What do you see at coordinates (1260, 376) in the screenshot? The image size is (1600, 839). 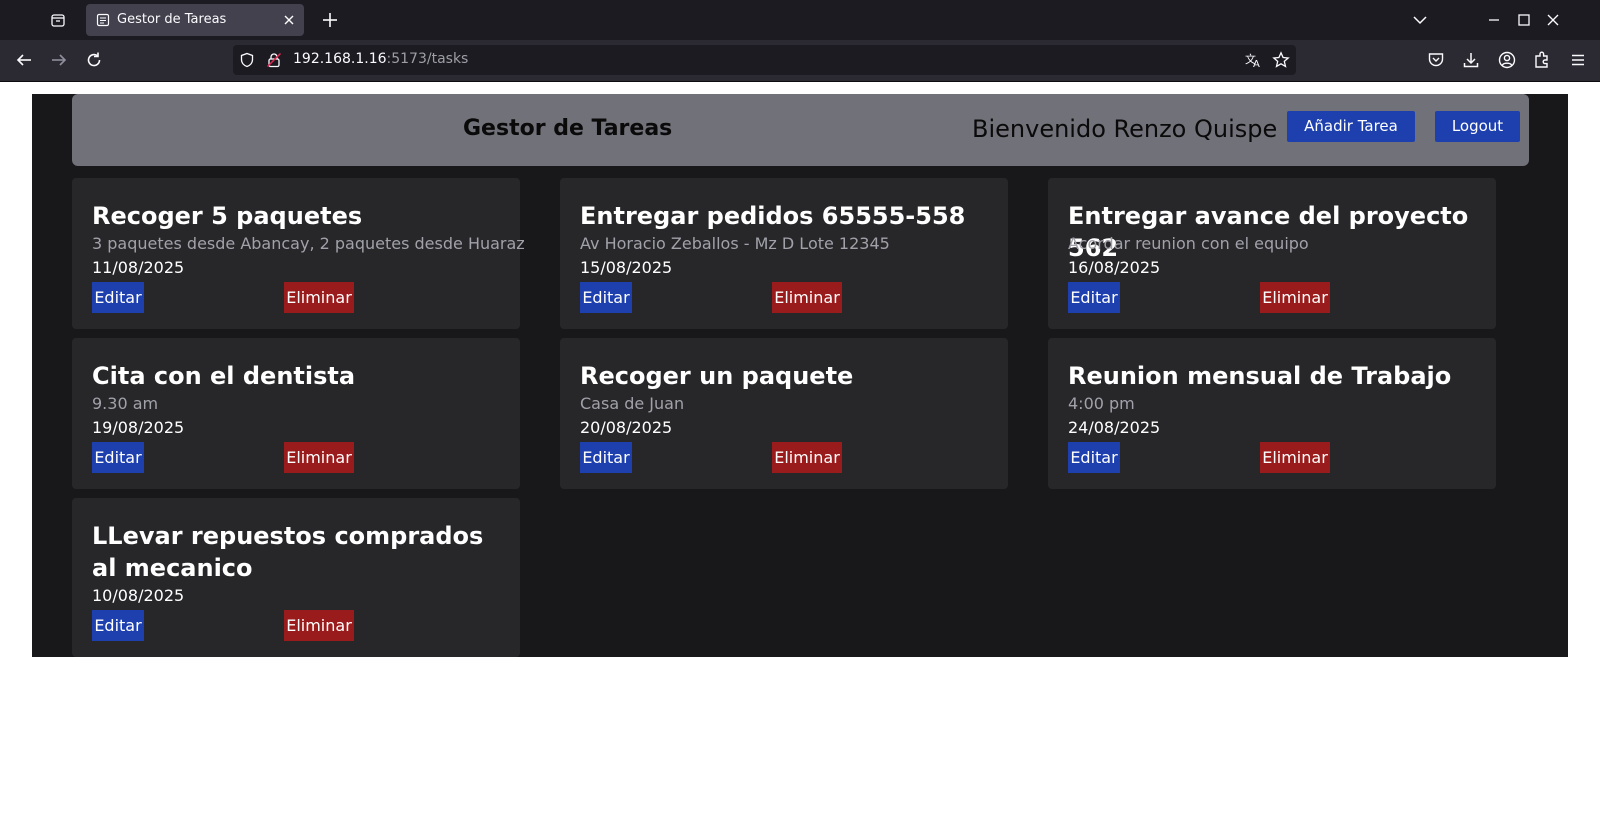 I see `task-title: Reunion mensual de Trabajo` at bounding box center [1260, 376].